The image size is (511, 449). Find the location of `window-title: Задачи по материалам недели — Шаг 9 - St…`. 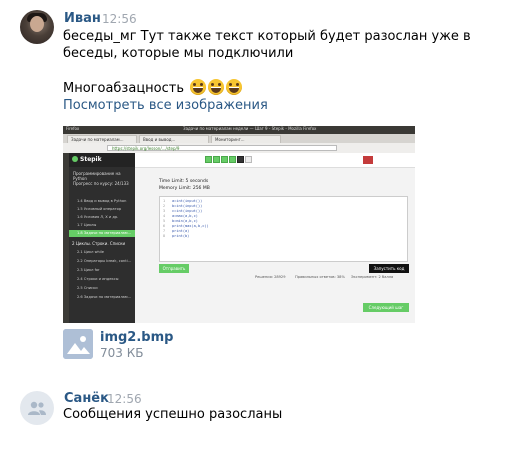

window-title: Задачи по материалам недели — Шаг 9 - St… is located at coordinates (250, 128).